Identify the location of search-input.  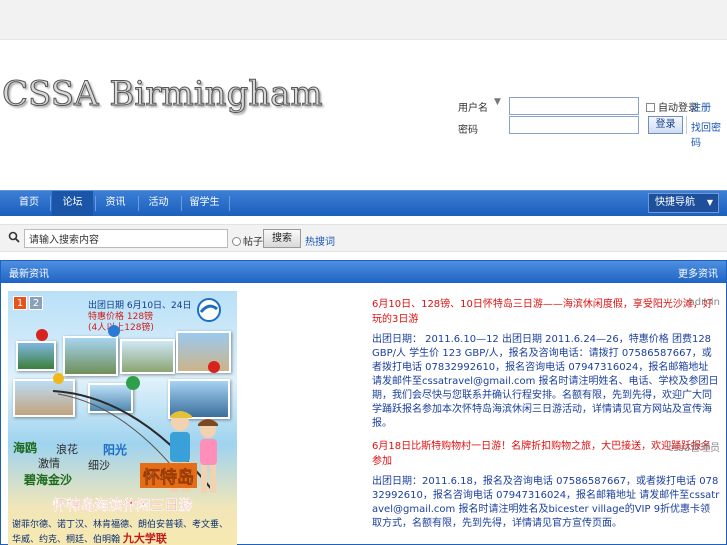
(126, 238).